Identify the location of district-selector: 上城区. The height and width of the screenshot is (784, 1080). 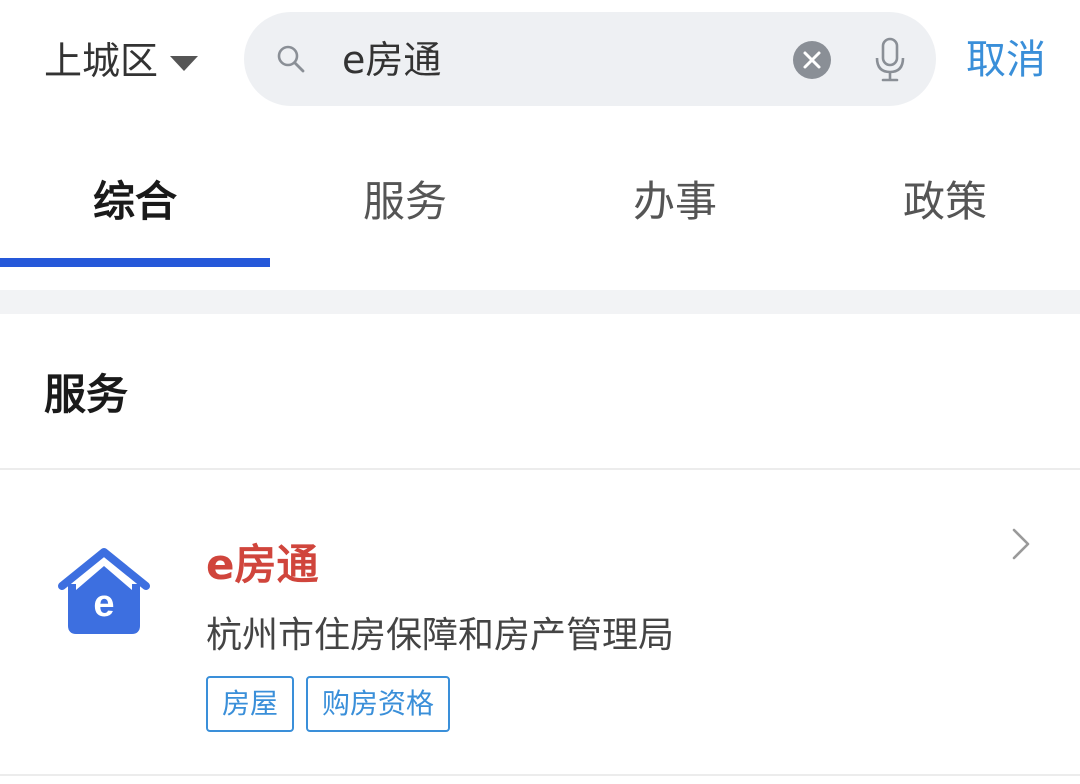
(121, 61).